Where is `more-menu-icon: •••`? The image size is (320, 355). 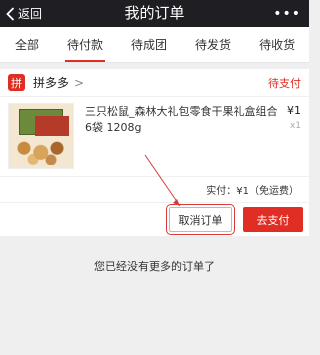
more-menu-icon: ••• is located at coordinates (287, 13).